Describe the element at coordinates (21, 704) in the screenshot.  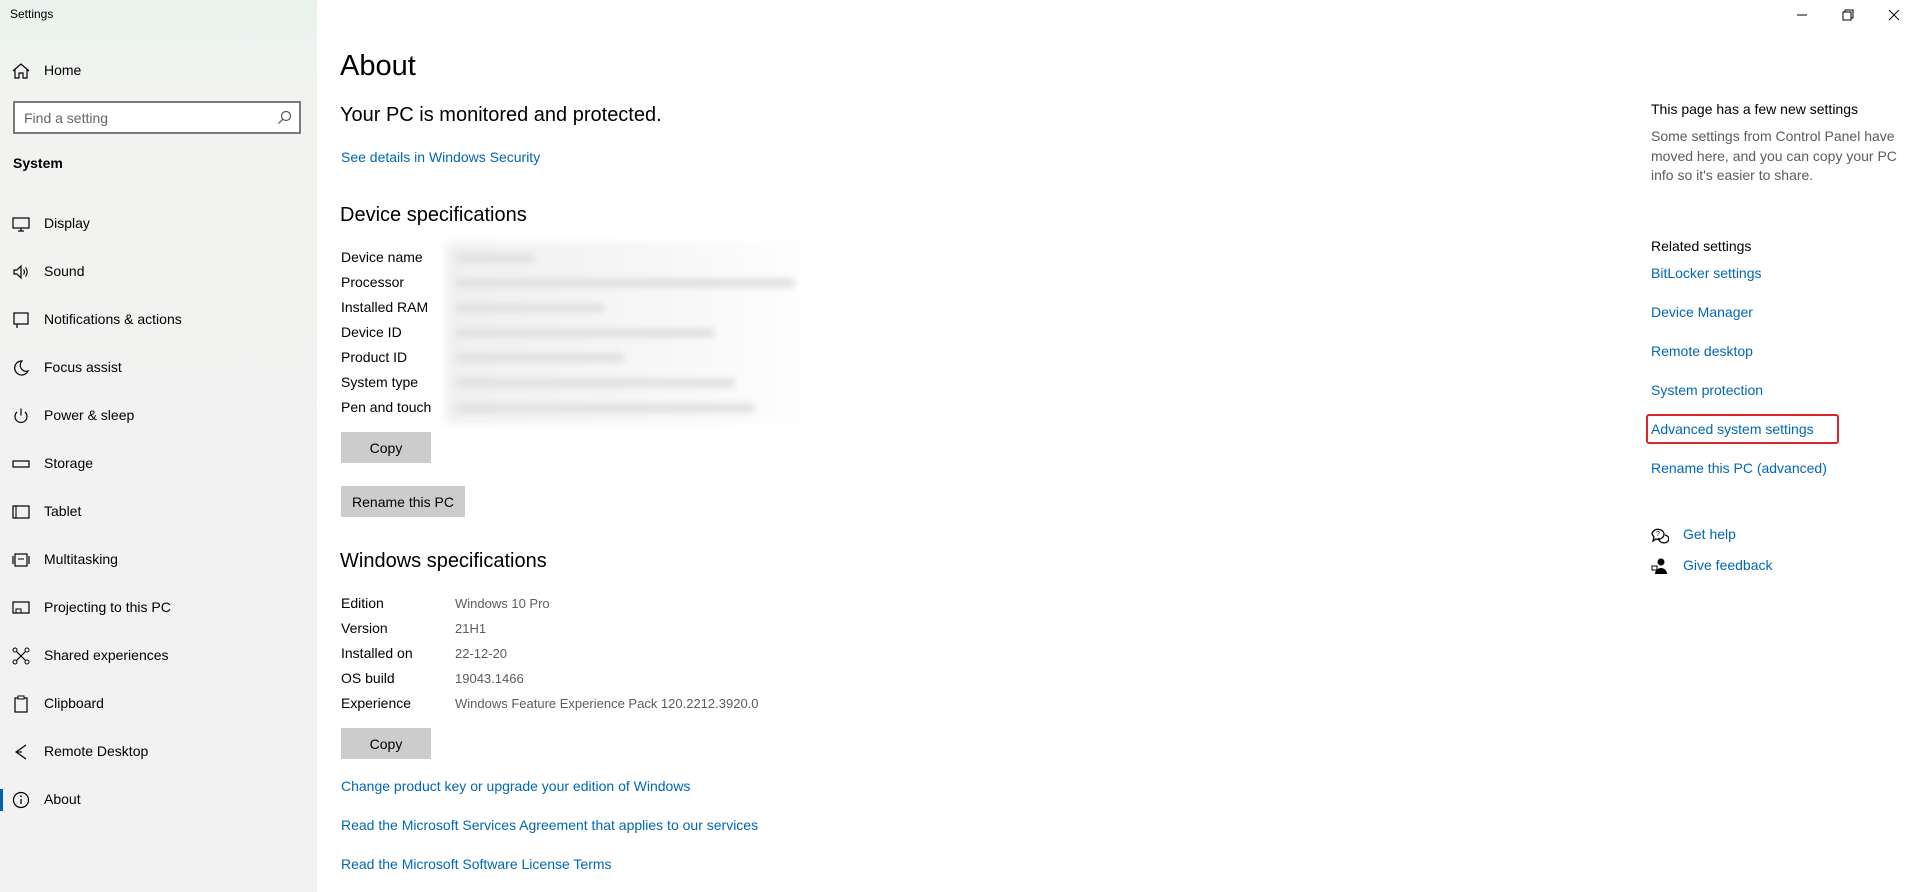
I see `clipboard-icon` at that location.